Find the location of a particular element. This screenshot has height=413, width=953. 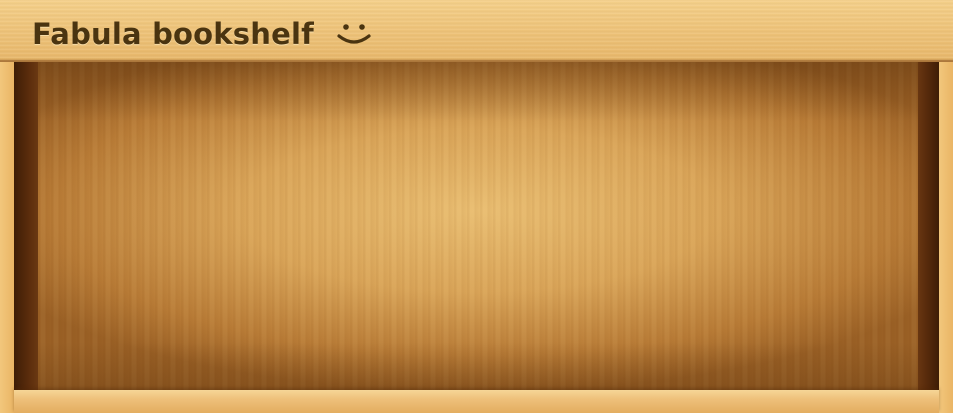

header-title-group: Fabula bookshelf is located at coordinates (203, 34).